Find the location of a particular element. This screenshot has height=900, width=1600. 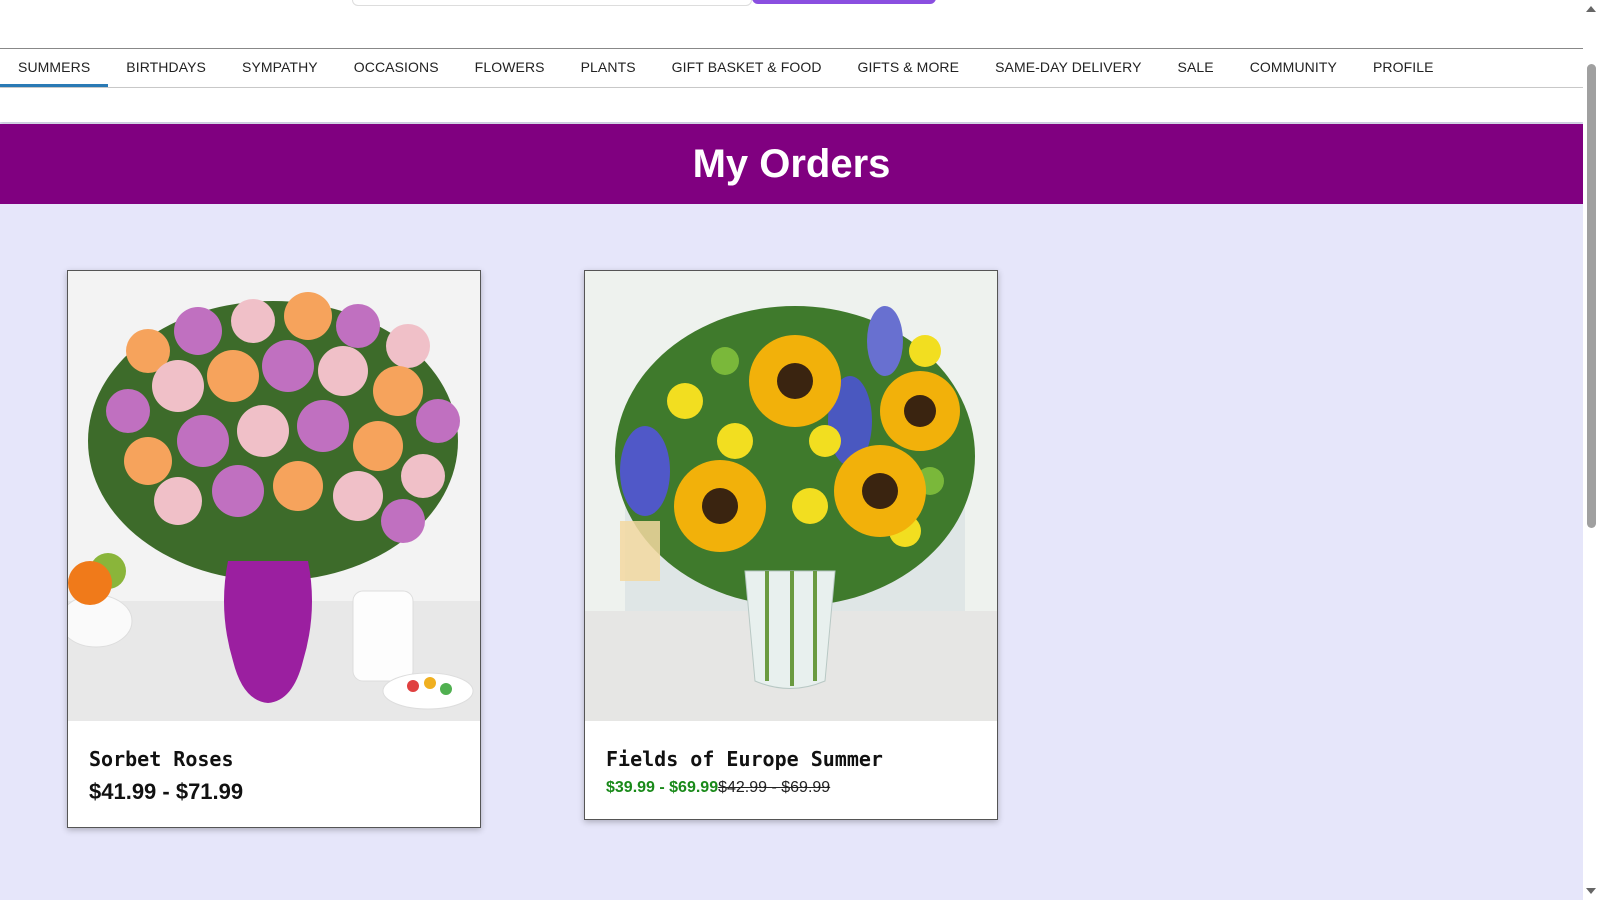

nav-tab-summers: SUMMERS is located at coordinates (54, 68).